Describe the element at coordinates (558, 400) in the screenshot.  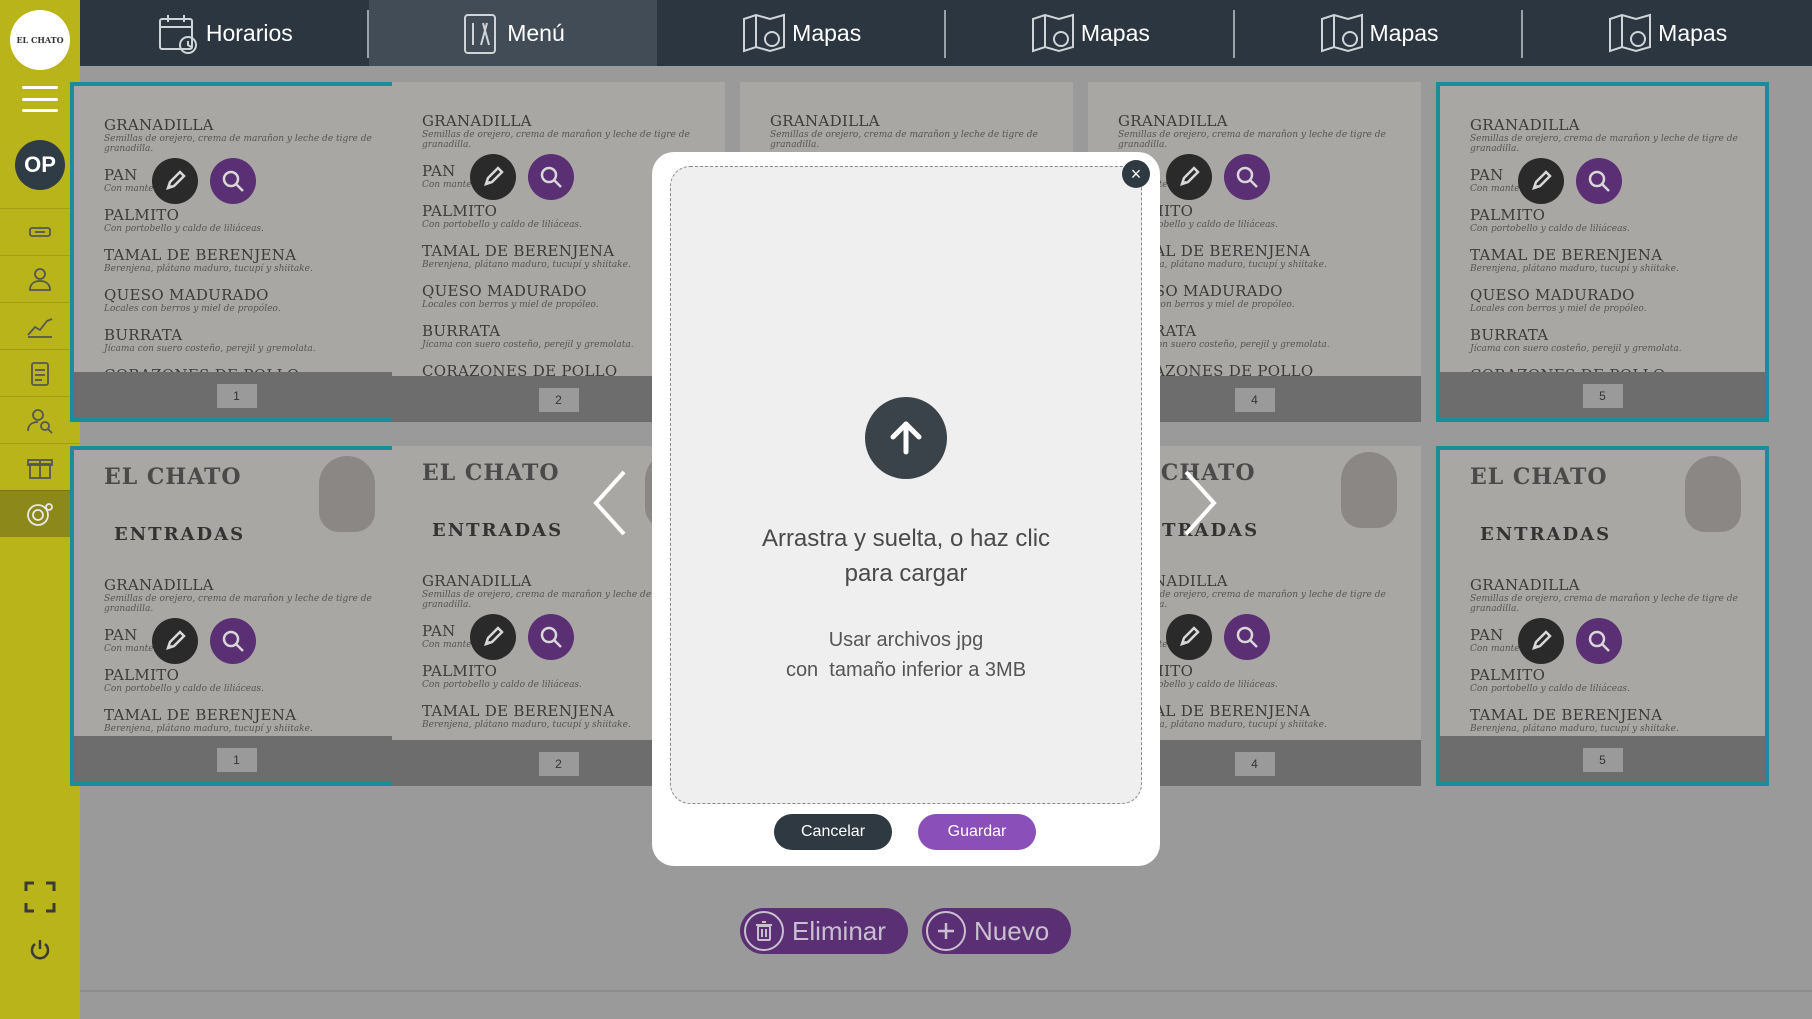
I see `page-number: 2` at that location.